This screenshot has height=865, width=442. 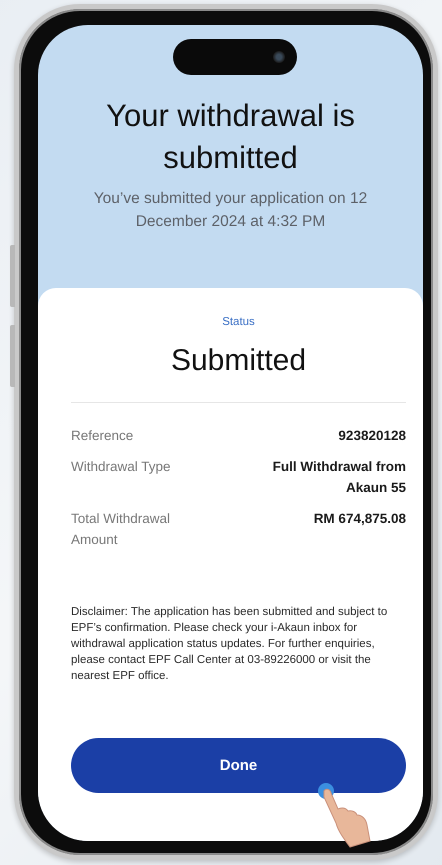 I want to click on submission-date-text: You’ve submitted your application on 12 December 2024 at 4:32 PM, so click(x=230, y=210).